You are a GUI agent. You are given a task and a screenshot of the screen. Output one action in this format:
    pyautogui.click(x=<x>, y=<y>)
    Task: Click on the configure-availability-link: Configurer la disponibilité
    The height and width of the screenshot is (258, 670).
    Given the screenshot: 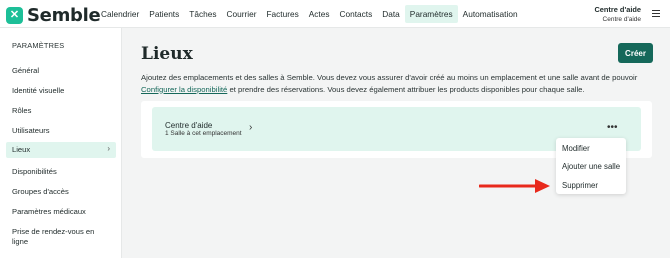 What is the action you would take?
    pyautogui.click(x=184, y=89)
    